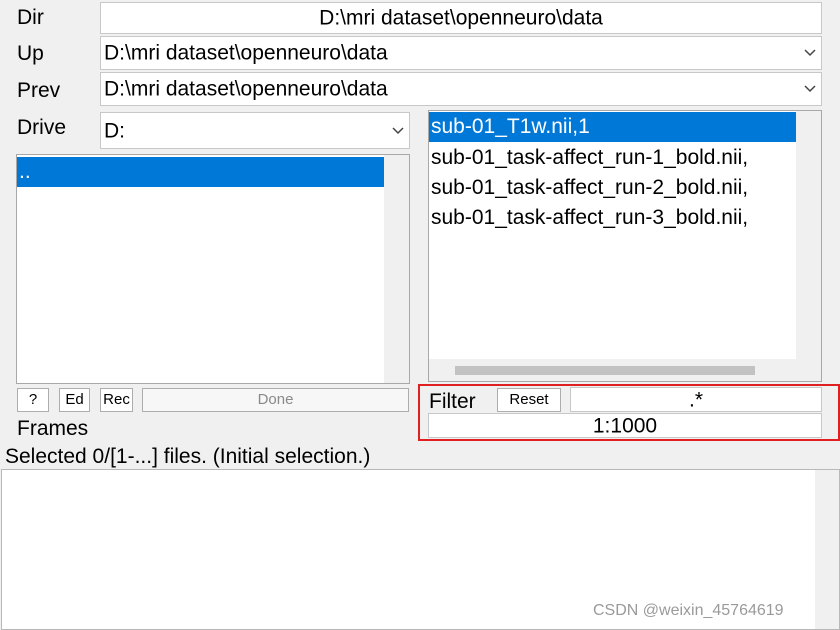 The width and height of the screenshot is (840, 630). I want to click on list-item: sub-01_T1w.nii,1, so click(613, 127).